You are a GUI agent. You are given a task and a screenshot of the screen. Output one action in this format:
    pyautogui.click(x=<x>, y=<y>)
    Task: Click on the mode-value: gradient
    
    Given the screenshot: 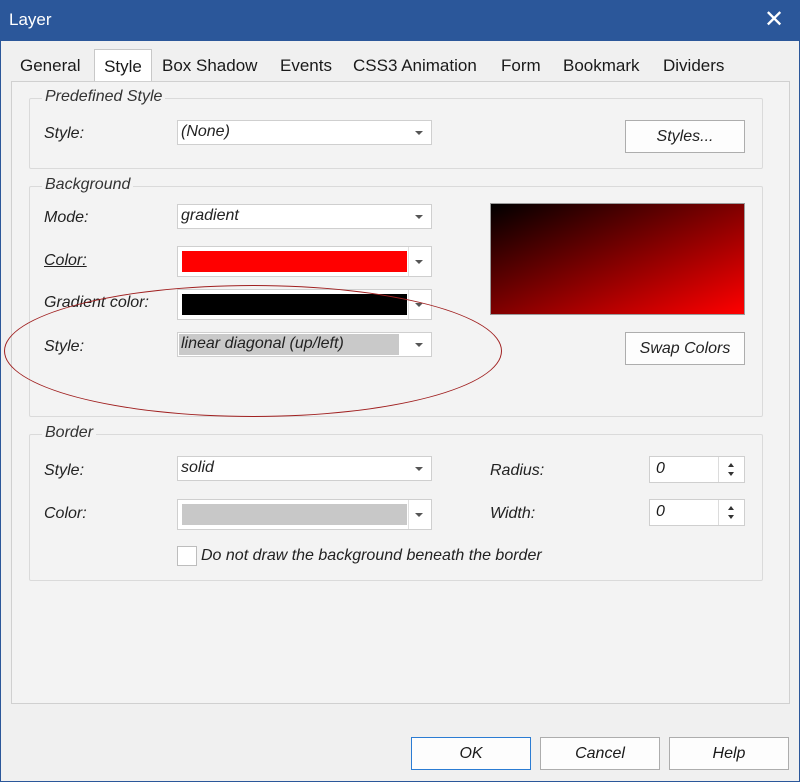 What is the action you would take?
    pyautogui.click(x=210, y=215)
    